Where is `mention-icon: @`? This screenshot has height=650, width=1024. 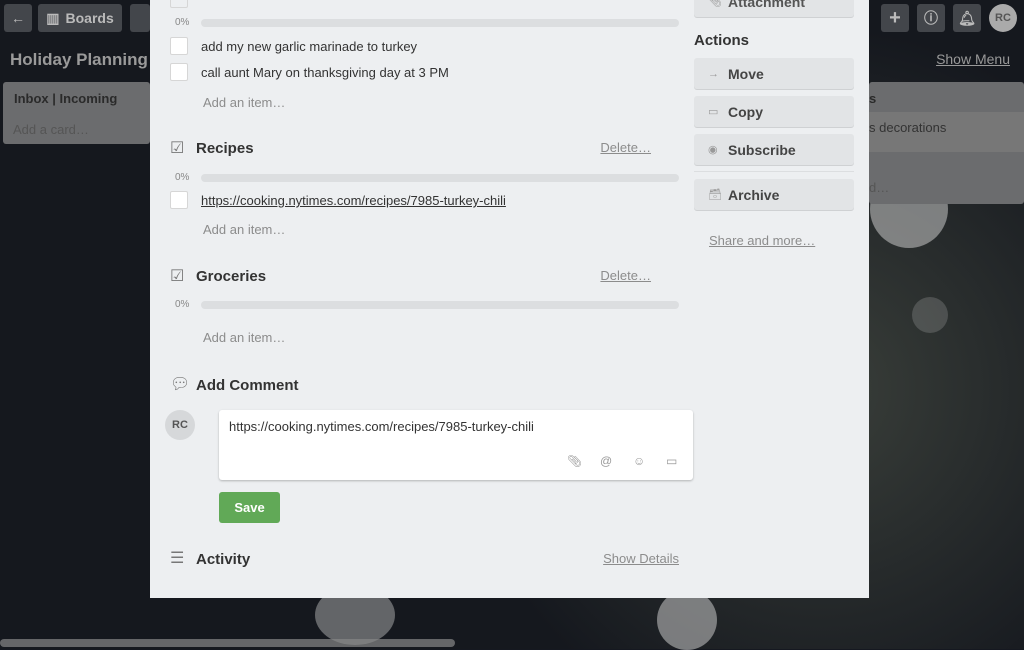 mention-icon: @ is located at coordinates (606, 461).